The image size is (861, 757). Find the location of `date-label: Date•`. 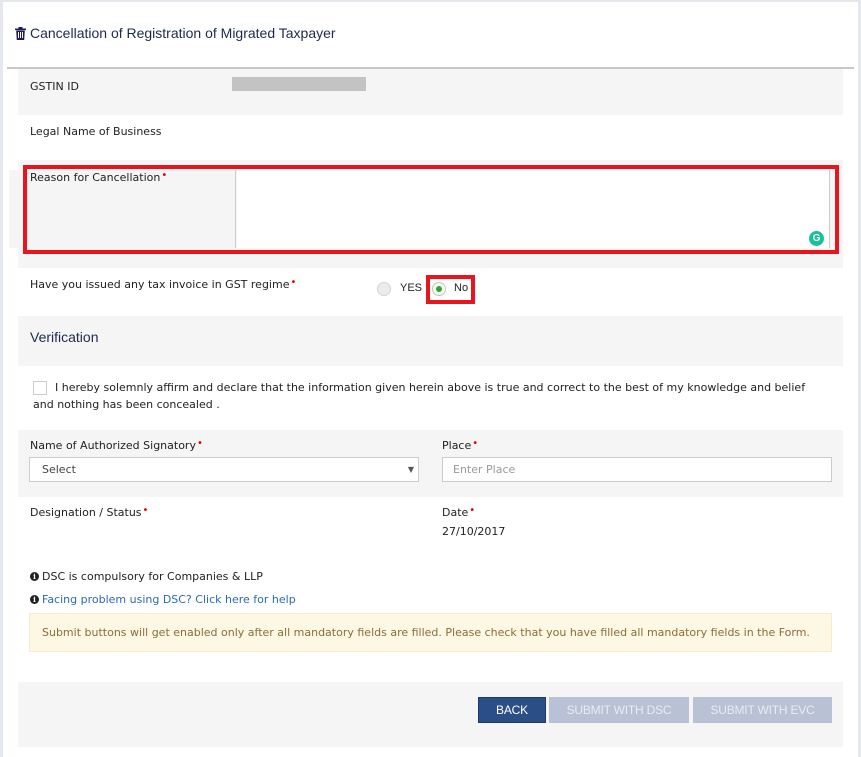

date-label: Date• is located at coordinates (459, 512).